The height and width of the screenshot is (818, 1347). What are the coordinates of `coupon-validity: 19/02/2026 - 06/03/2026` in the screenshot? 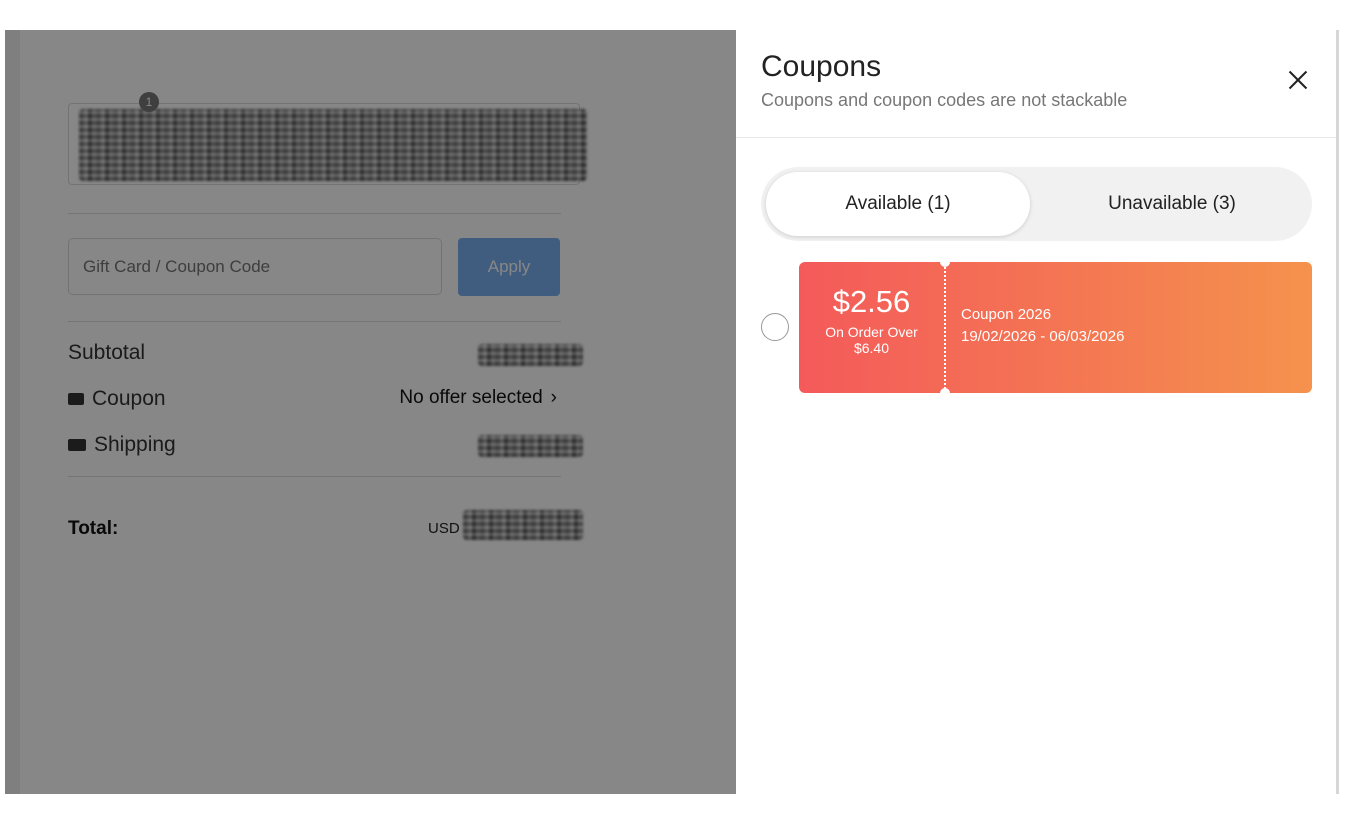 It's located at (1043, 336).